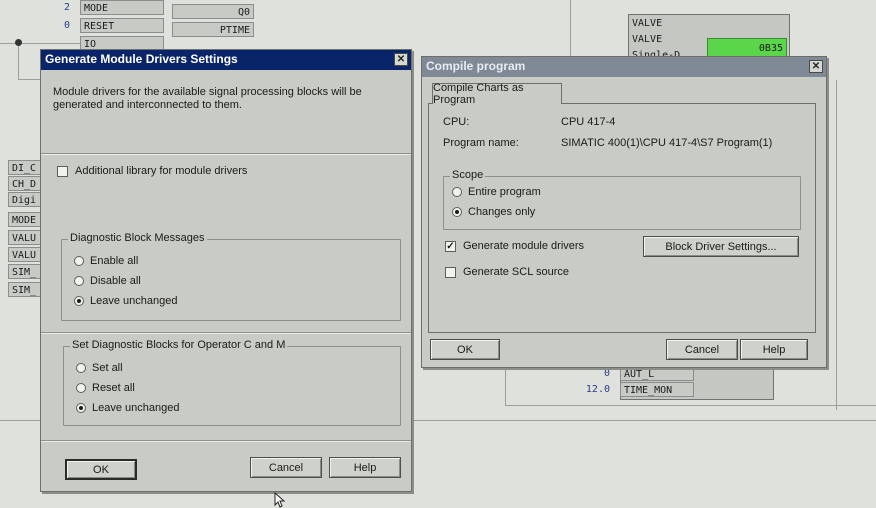 This screenshot has height=508, width=876. Describe the element at coordinates (524, 246) in the screenshot. I see `checkbox-label: Generate module drivers` at that location.